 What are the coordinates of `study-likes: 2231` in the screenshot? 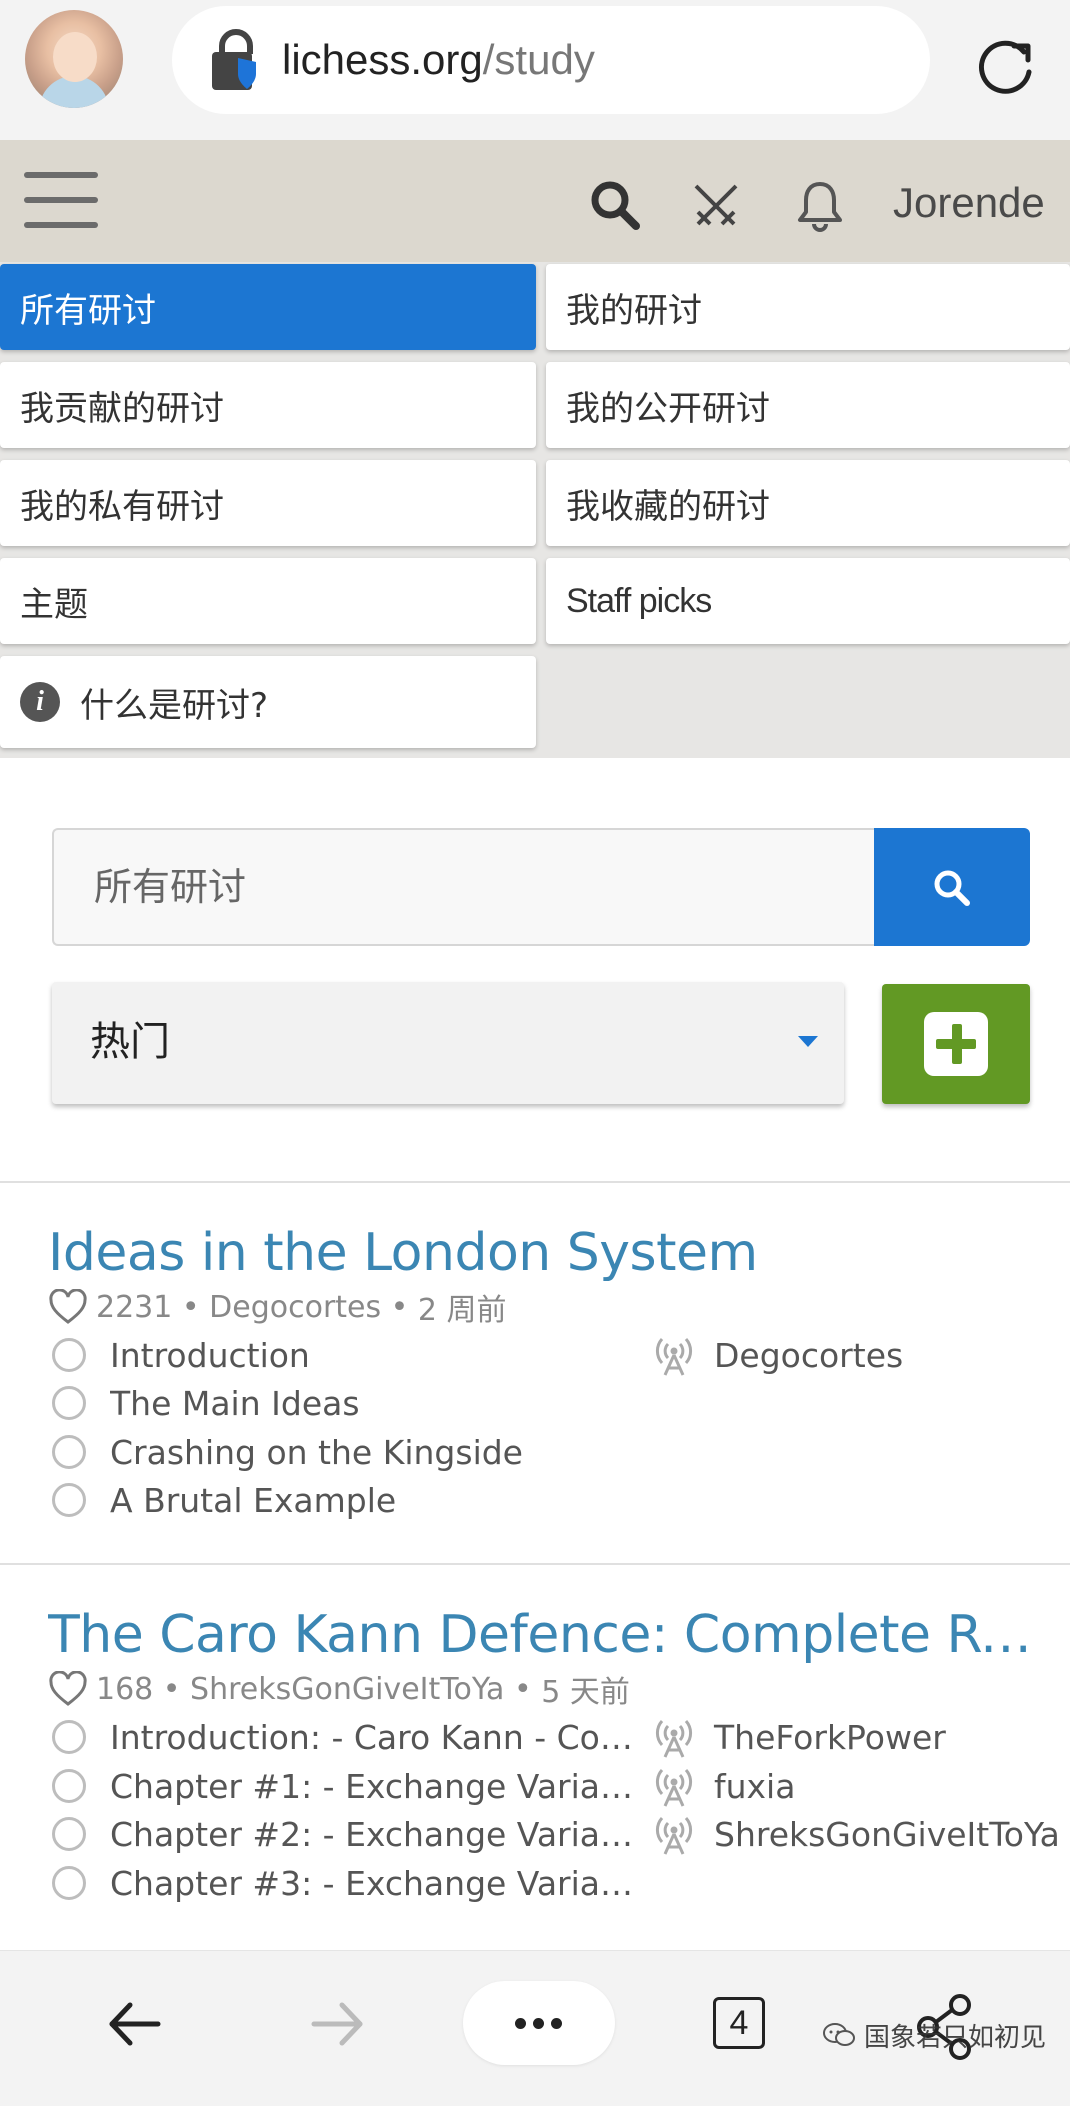 It's located at (134, 1307).